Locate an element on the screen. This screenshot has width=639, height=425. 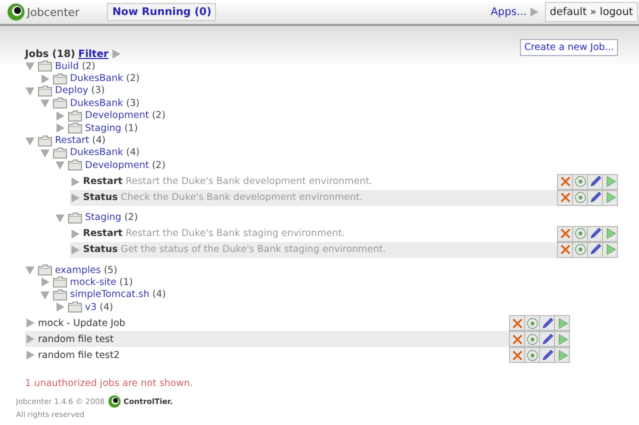
job-description: Check the Duke's Bank development environment. is located at coordinates (241, 198).